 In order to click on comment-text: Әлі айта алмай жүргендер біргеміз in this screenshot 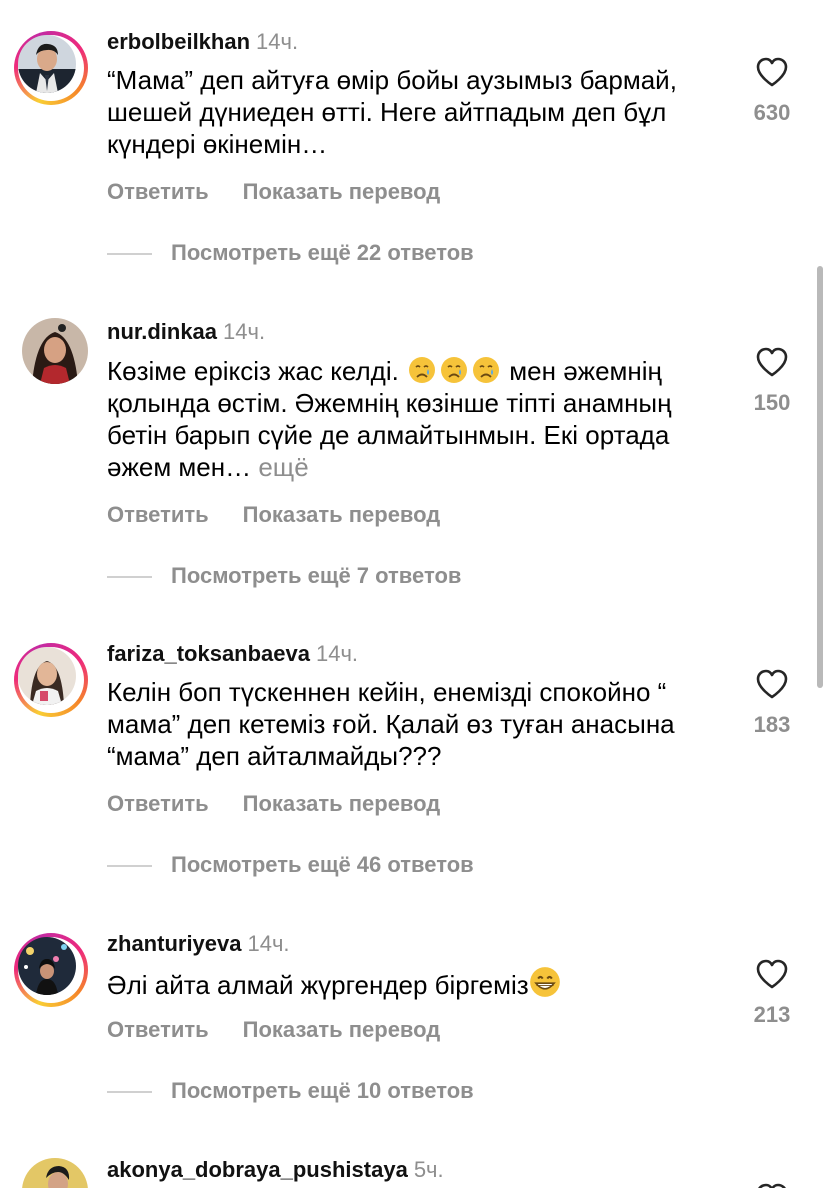, I will do `click(407, 983)`.